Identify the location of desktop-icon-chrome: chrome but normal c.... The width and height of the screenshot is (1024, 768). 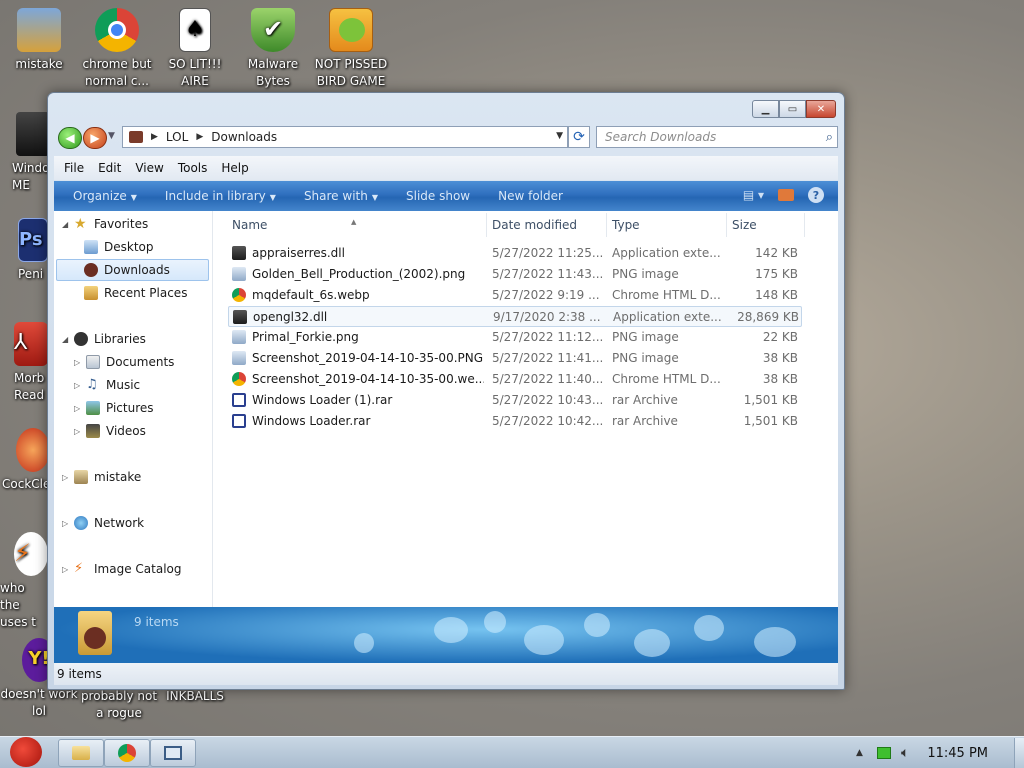
(117, 49).